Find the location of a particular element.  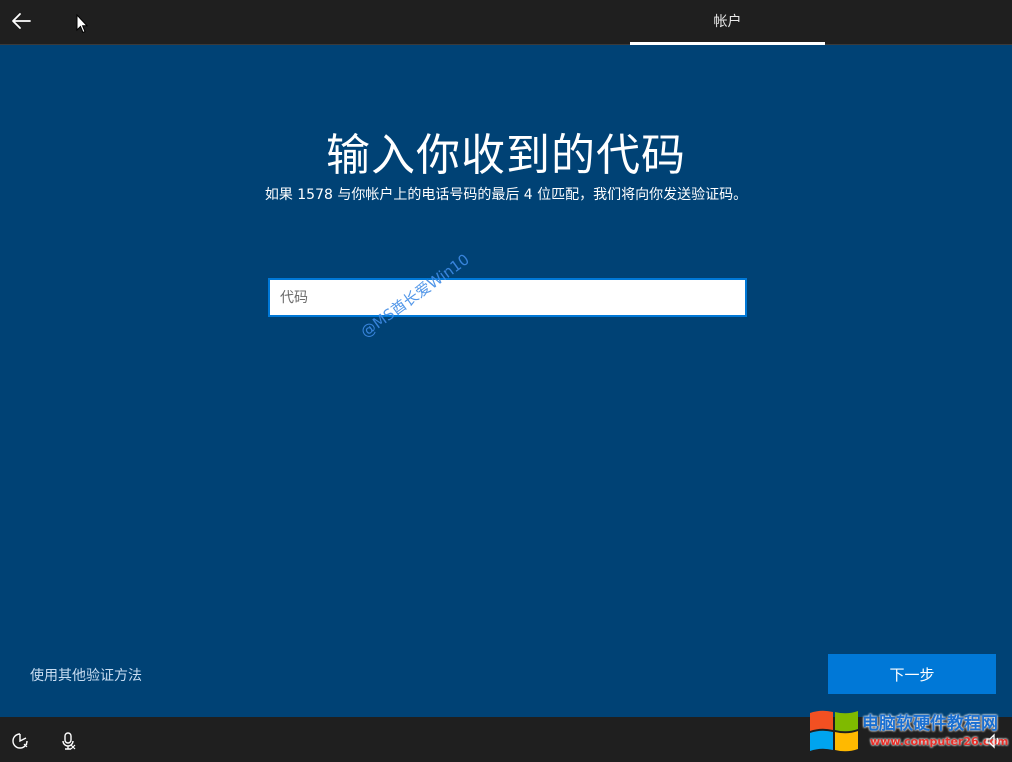

volume-icon is located at coordinates (994, 741).